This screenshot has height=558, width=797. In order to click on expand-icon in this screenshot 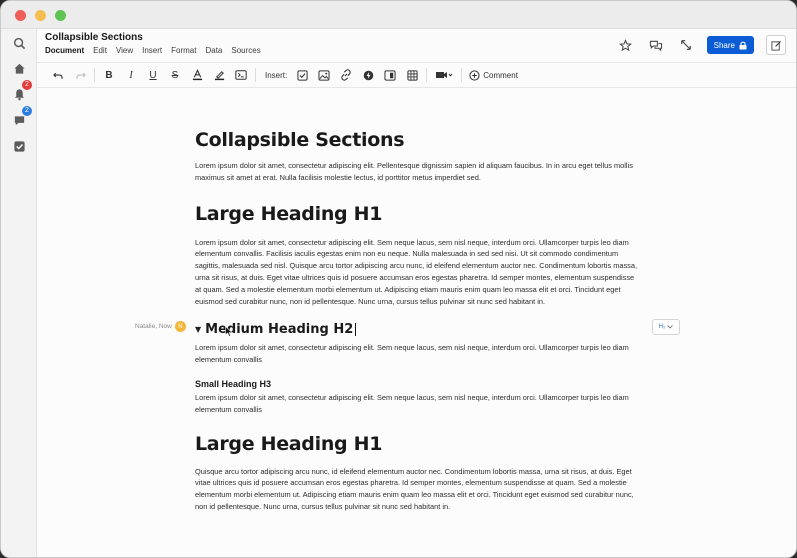, I will do `click(686, 45)`.